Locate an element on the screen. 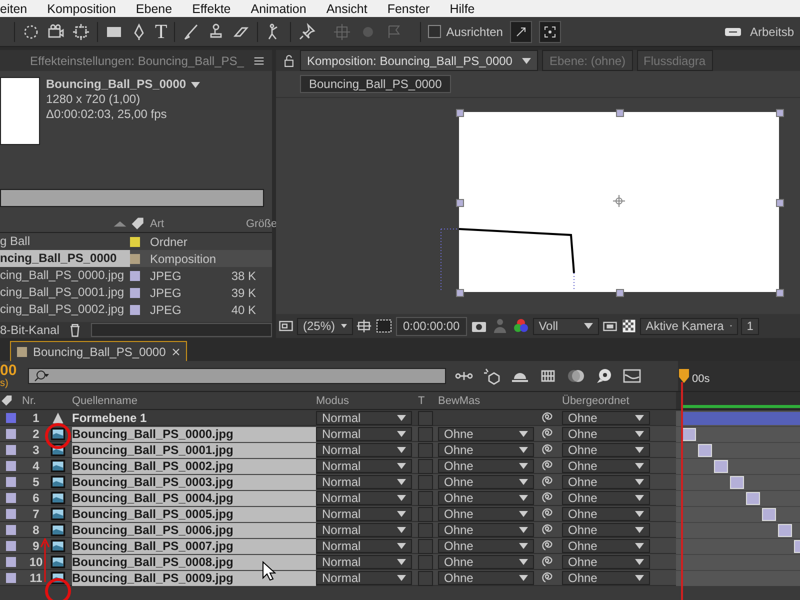 This screenshot has height=600, width=800. column-header: Art is located at coordinates (198, 224).